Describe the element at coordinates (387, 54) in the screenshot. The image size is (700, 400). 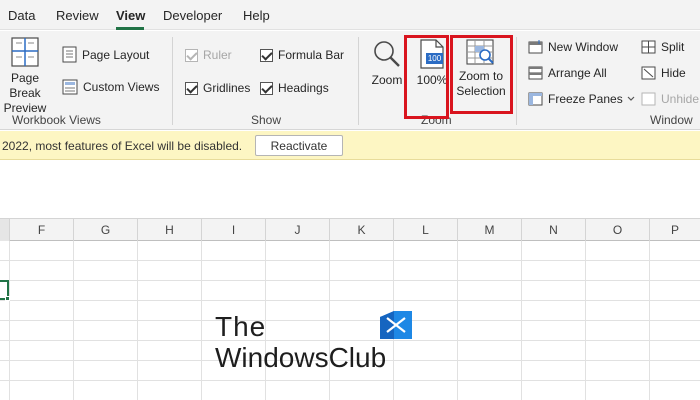
I see `magnifier-icon` at that location.